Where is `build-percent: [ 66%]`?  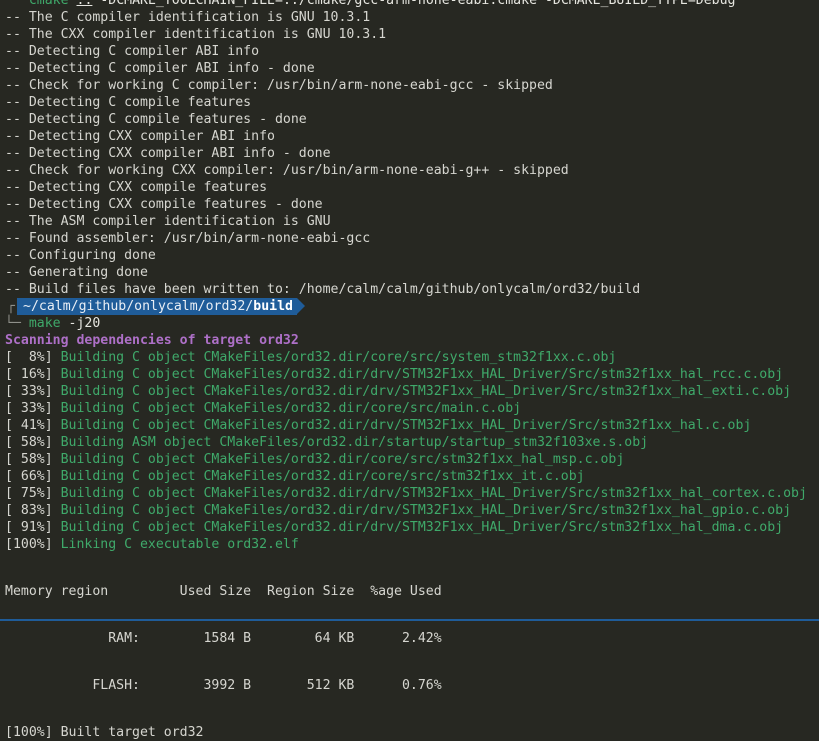
build-percent: [ 66%] is located at coordinates (29, 476).